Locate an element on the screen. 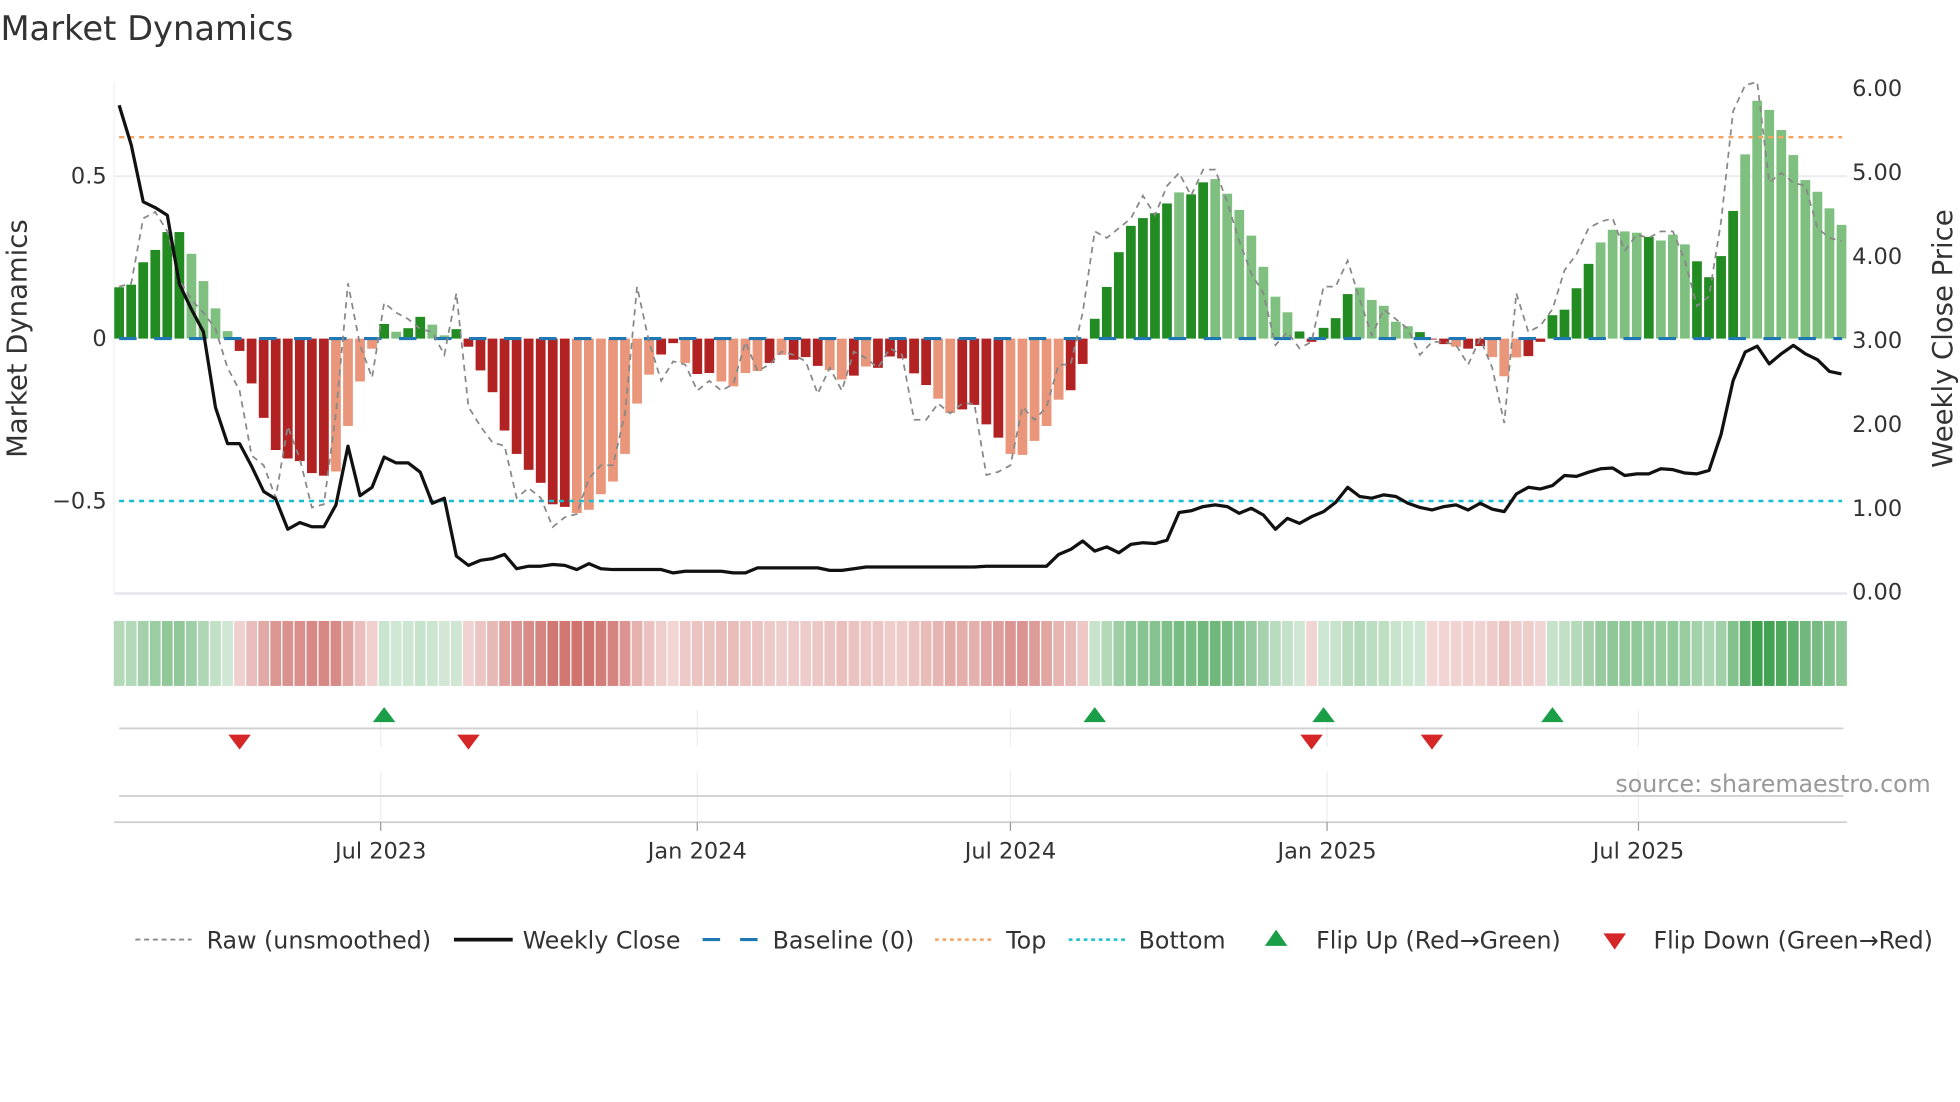  heat-strip is located at coordinates (980, 653).